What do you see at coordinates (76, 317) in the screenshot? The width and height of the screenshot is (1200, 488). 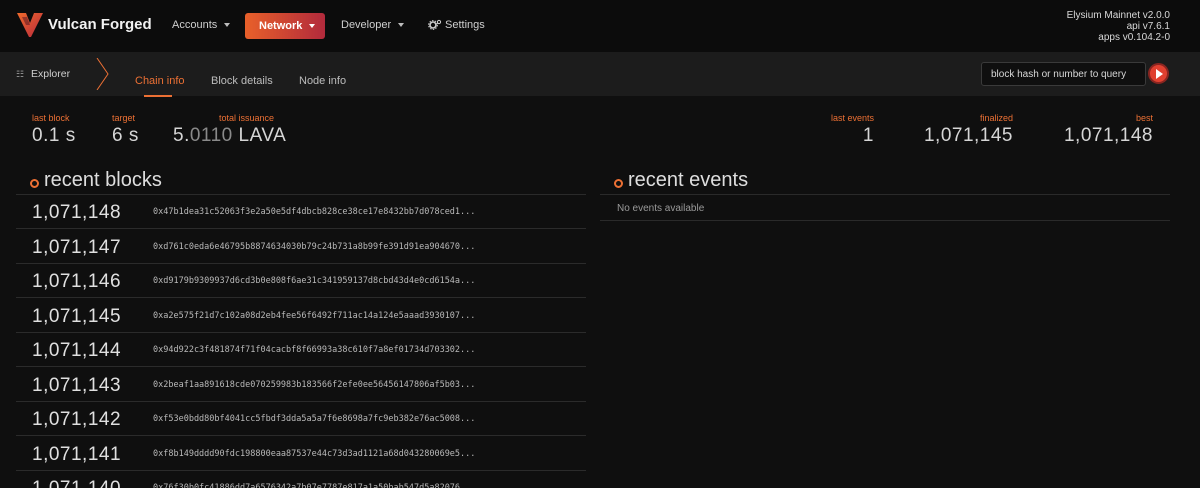 I see `block-number: 1,071,145` at bounding box center [76, 317].